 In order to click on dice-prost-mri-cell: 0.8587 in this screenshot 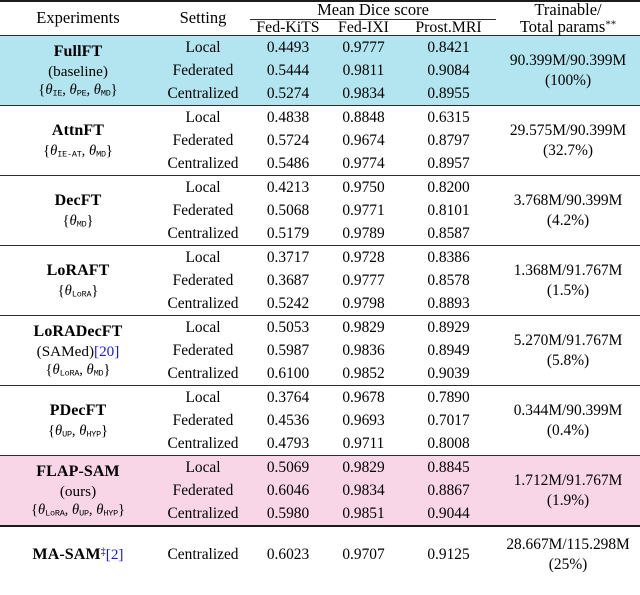, I will do `click(448, 234)`.